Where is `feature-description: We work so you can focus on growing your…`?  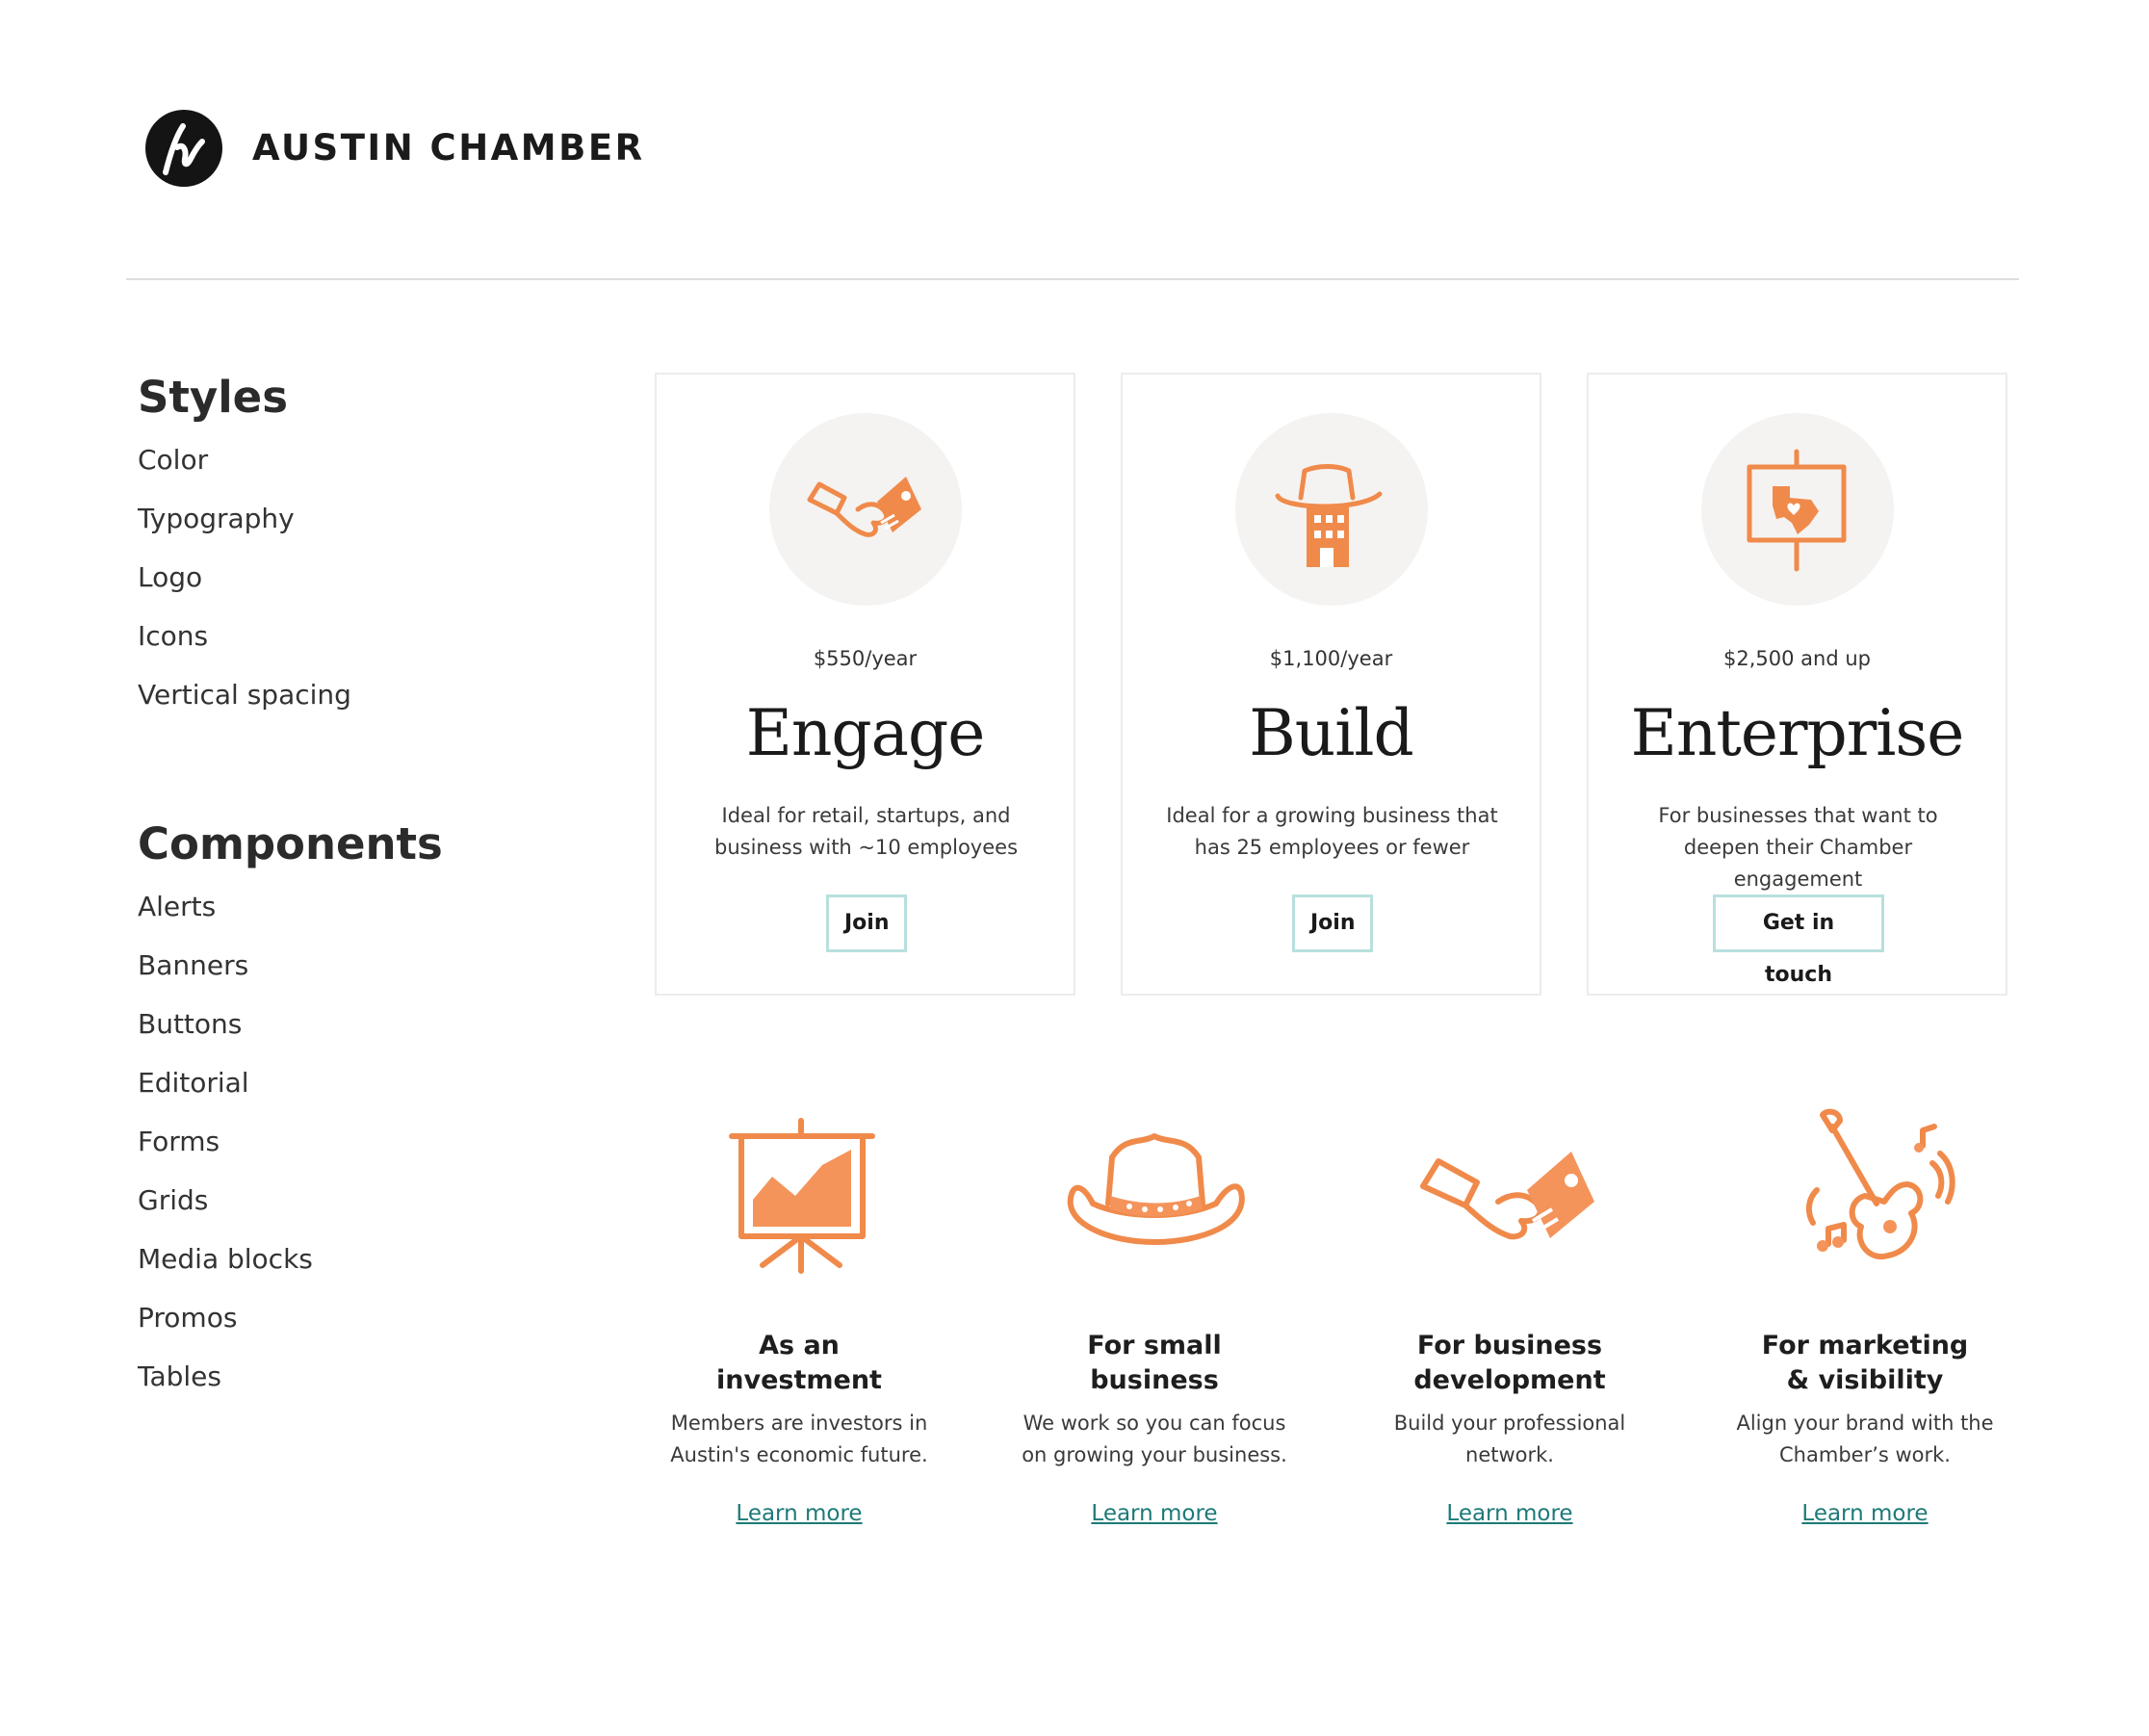
feature-description: We work so you can focus on growing your… is located at coordinates (1154, 1439).